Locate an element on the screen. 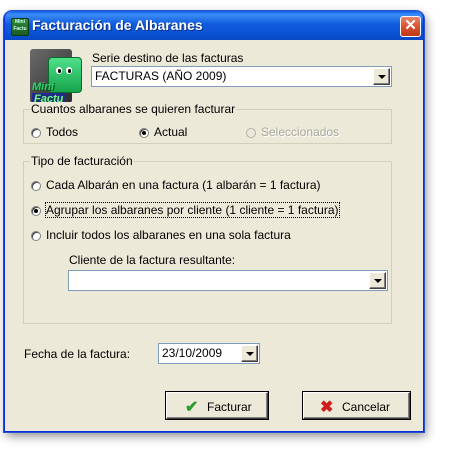 This screenshot has width=455, height=449. fecha-label: Fecha de la factura: is located at coordinates (77, 354).